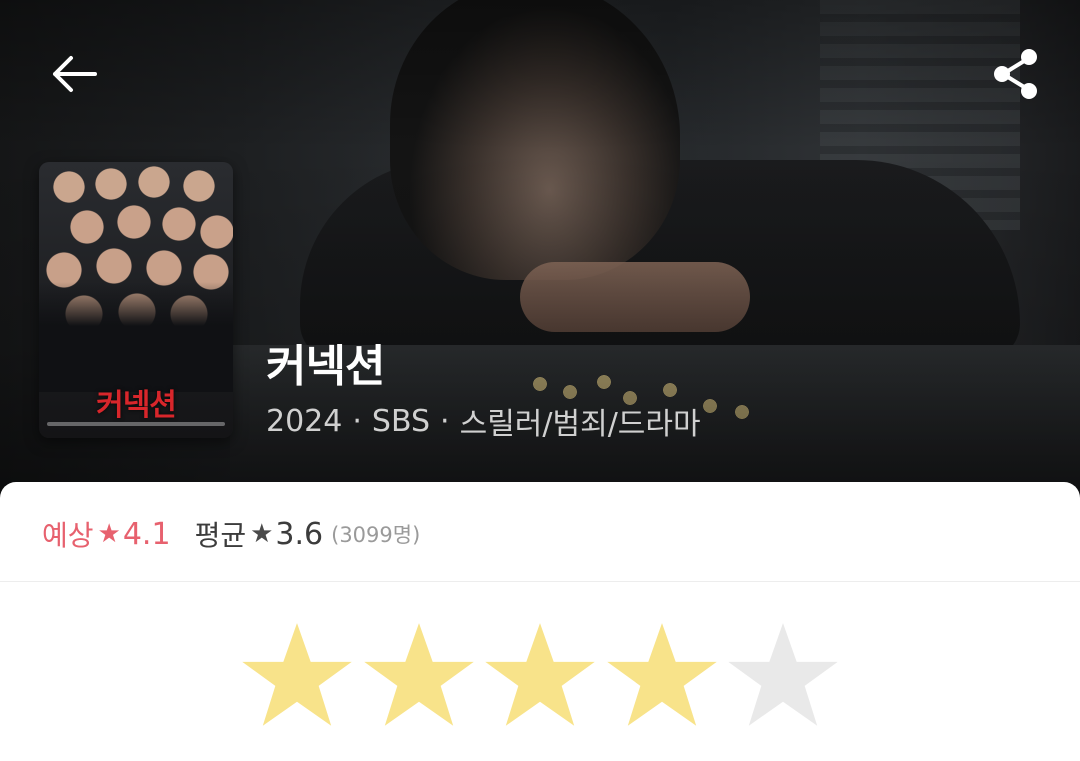 Image resolution: width=1080 pixels, height=761 pixels. I want to click on user-star-rating, so click(540, 675).